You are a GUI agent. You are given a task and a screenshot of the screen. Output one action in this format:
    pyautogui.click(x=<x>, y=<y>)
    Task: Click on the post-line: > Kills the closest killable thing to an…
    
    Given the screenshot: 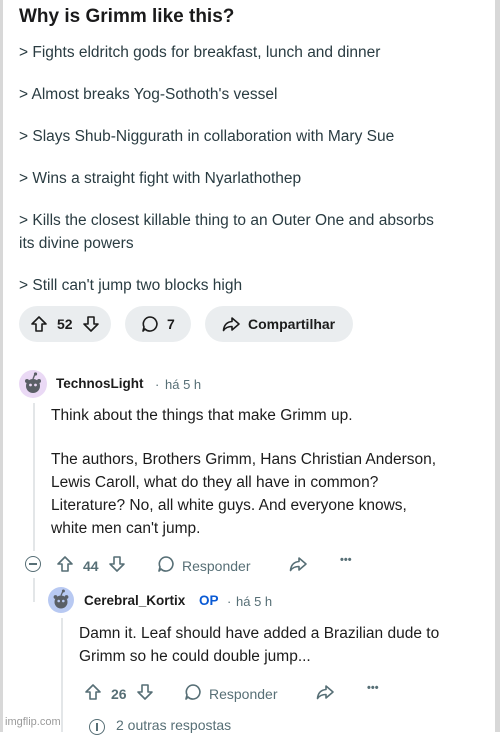 What is the action you would take?
    pyautogui.click(x=226, y=220)
    